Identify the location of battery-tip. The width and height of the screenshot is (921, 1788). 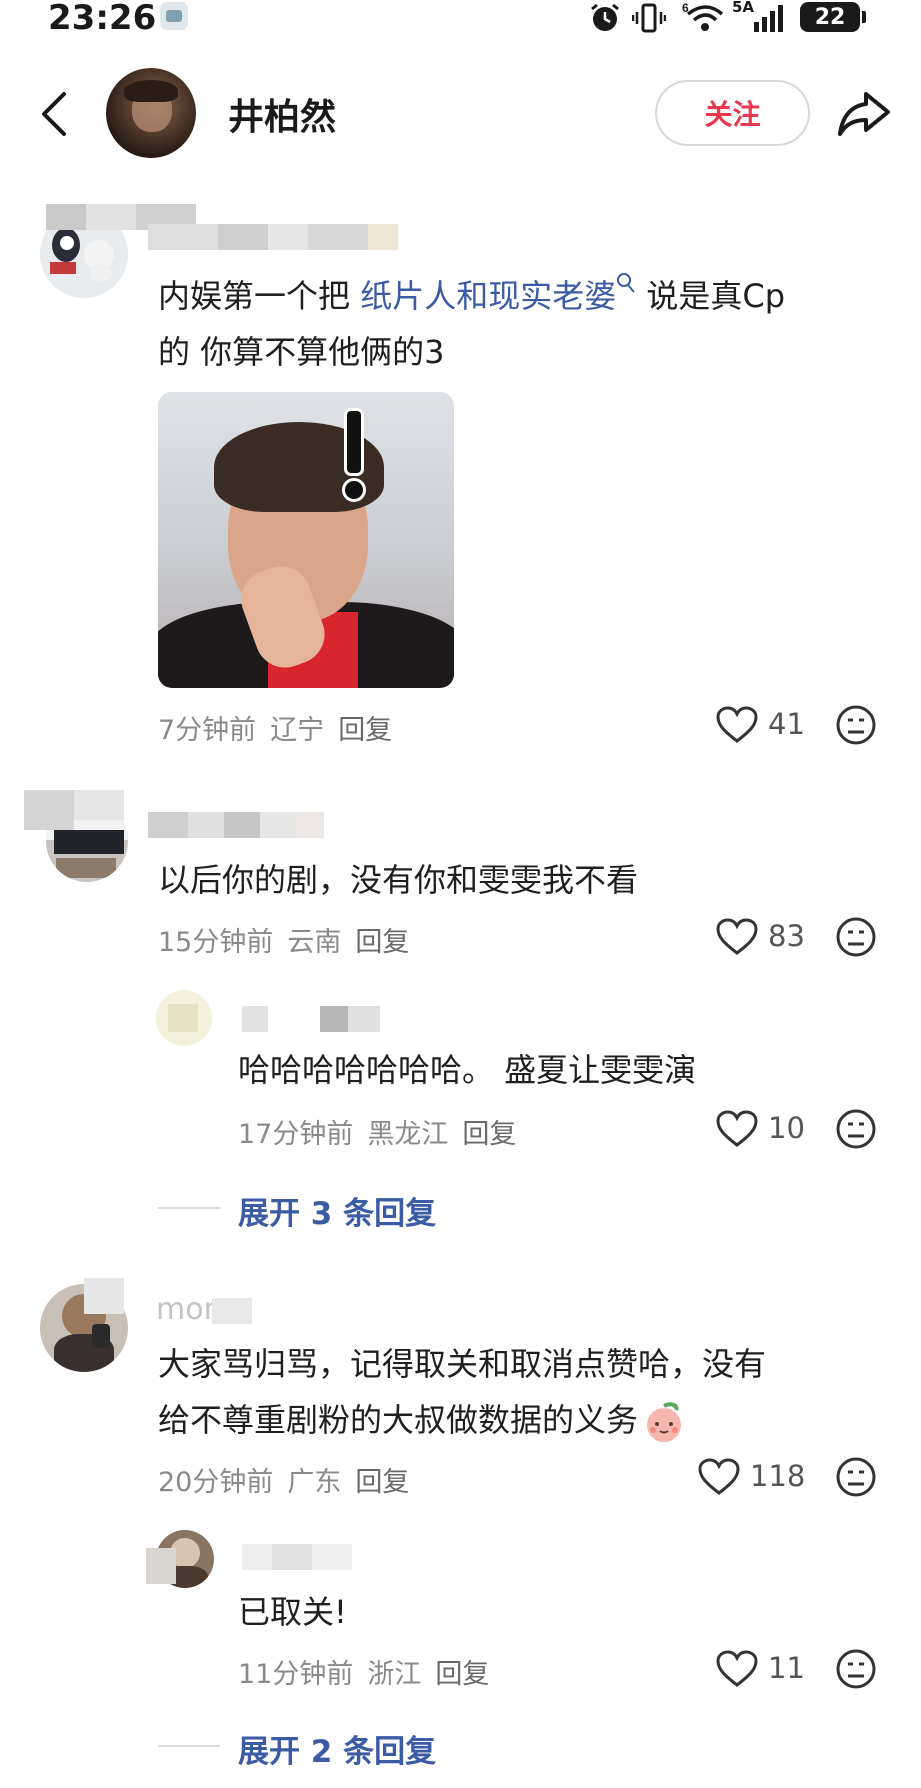
(864, 17).